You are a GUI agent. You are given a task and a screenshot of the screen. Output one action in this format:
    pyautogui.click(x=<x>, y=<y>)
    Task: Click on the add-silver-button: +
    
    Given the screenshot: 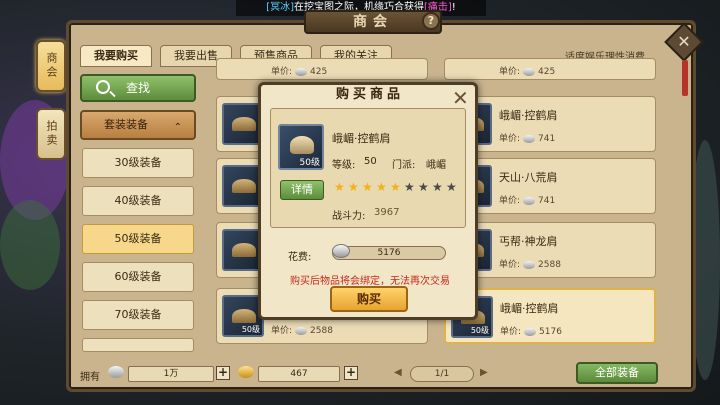 What is the action you would take?
    pyautogui.click(x=223, y=373)
    